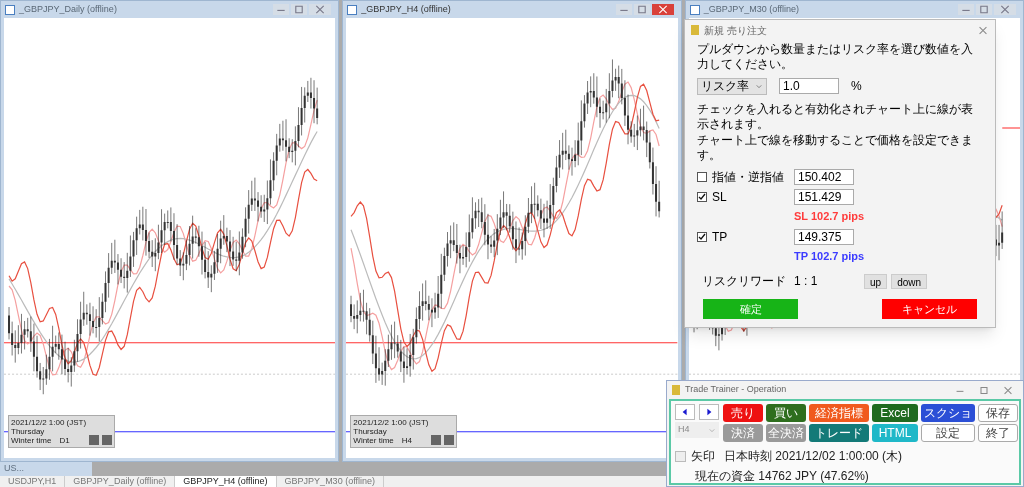 The width and height of the screenshot is (1024, 487). I want to click on action-button: 経済指標, so click(839, 413).